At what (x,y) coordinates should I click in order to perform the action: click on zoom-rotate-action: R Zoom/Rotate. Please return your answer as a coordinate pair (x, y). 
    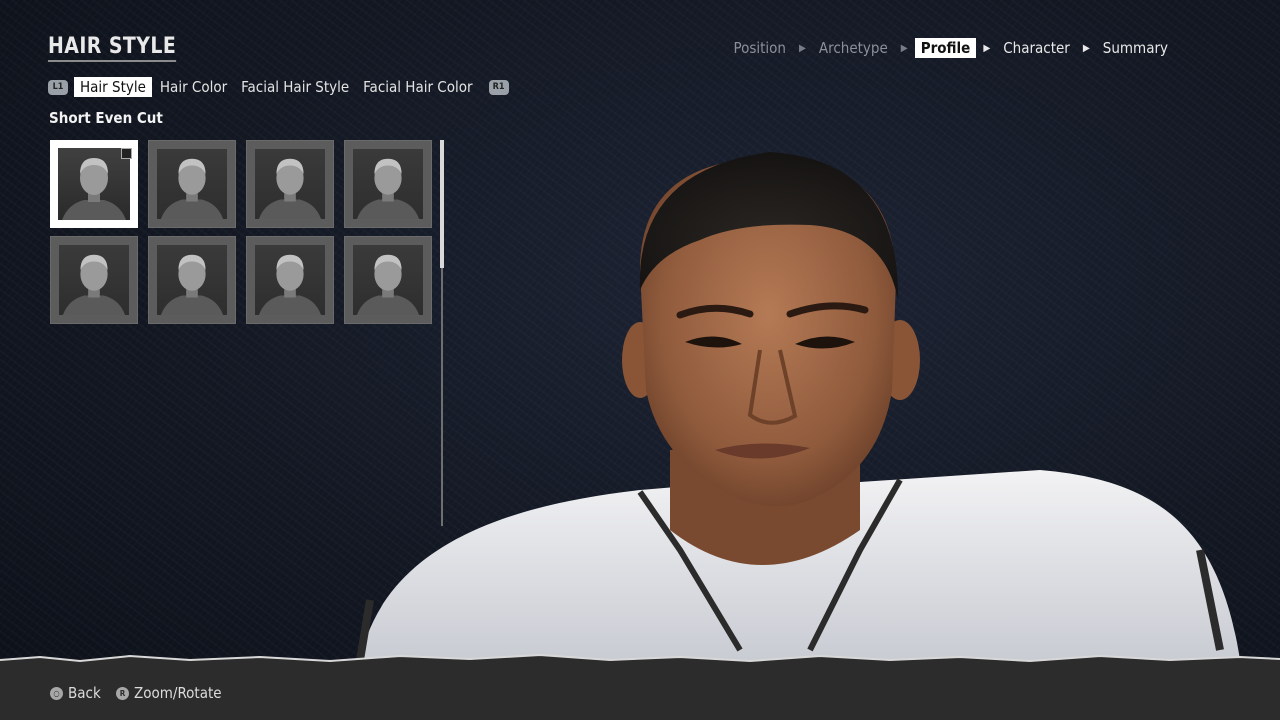
    Looking at the image, I should click on (169, 693).